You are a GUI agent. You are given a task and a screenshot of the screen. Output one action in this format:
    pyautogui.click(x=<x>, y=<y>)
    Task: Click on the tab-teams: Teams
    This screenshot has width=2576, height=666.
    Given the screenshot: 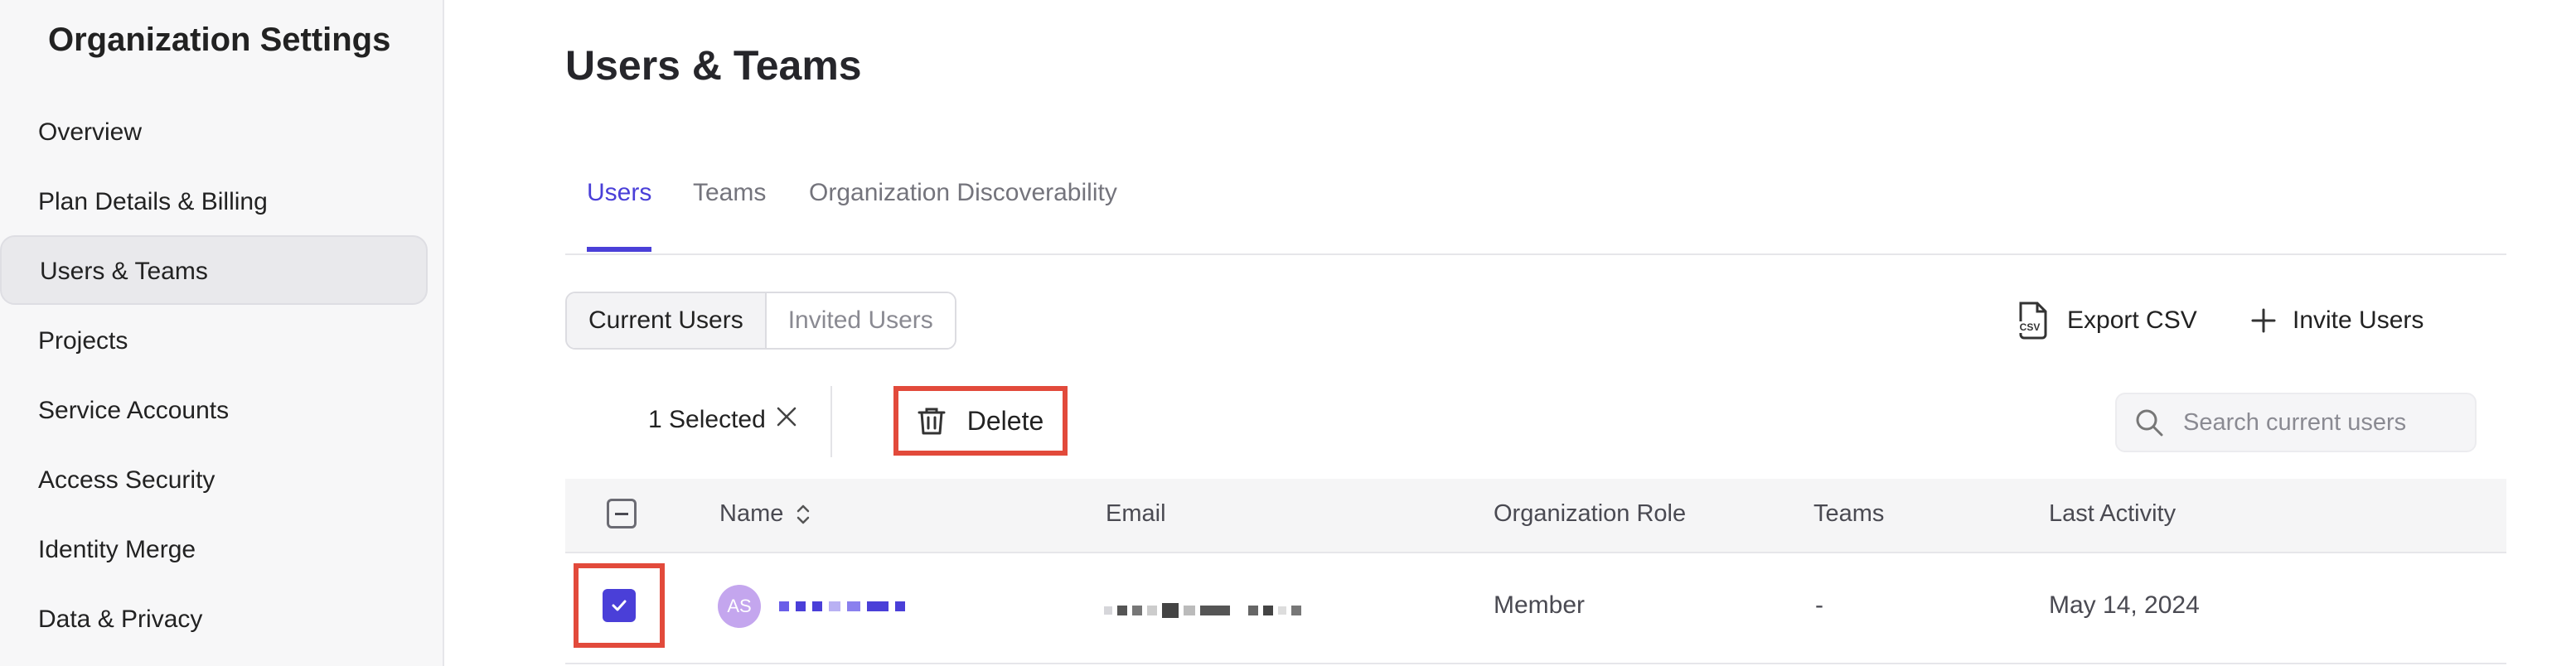 What is the action you would take?
    pyautogui.click(x=729, y=216)
    